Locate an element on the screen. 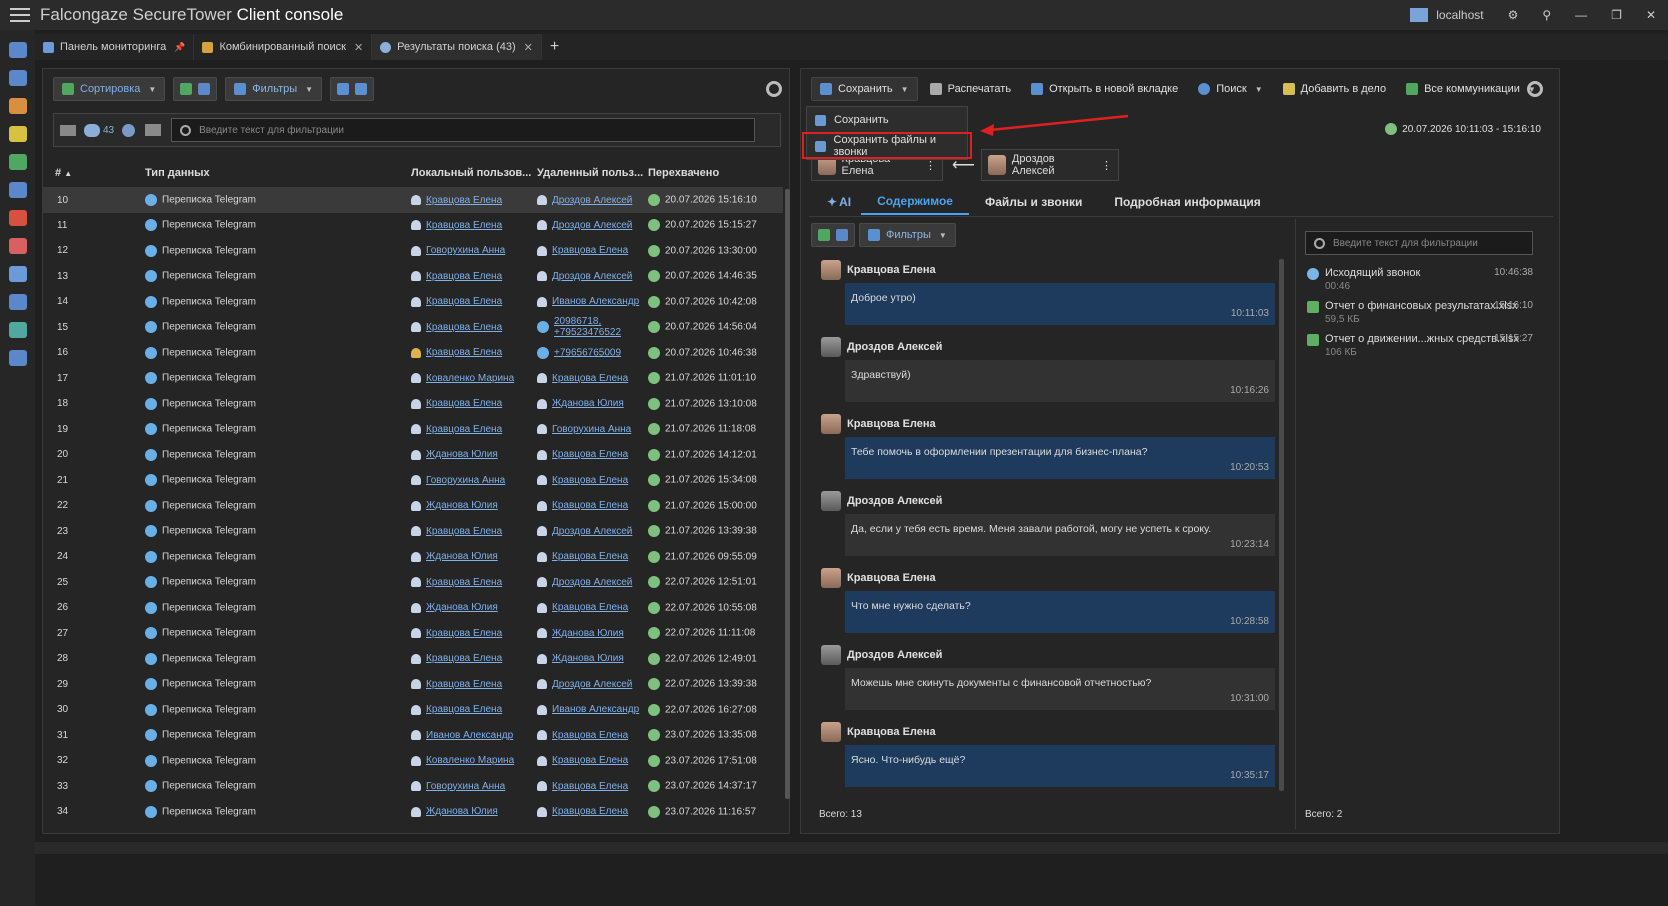 The height and width of the screenshot is (906, 1668). message-bubble: Здравствуй) 10:16:26 is located at coordinates (1060, 381).